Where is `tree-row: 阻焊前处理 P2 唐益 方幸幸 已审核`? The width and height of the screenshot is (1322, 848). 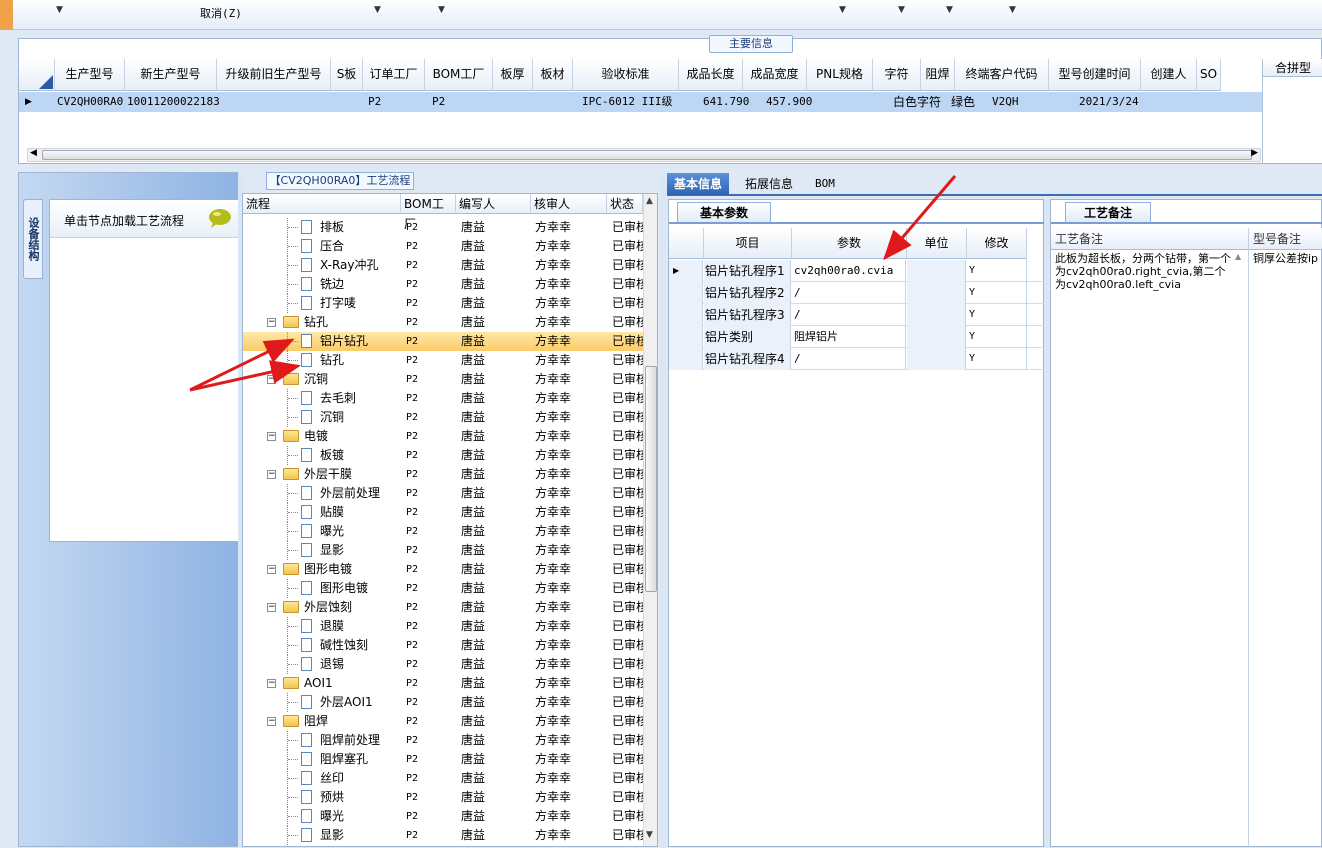
tree-row: 阻焊前处理 P2 唐益 方幸幸 已审核 is located at coordinates (443, 740).